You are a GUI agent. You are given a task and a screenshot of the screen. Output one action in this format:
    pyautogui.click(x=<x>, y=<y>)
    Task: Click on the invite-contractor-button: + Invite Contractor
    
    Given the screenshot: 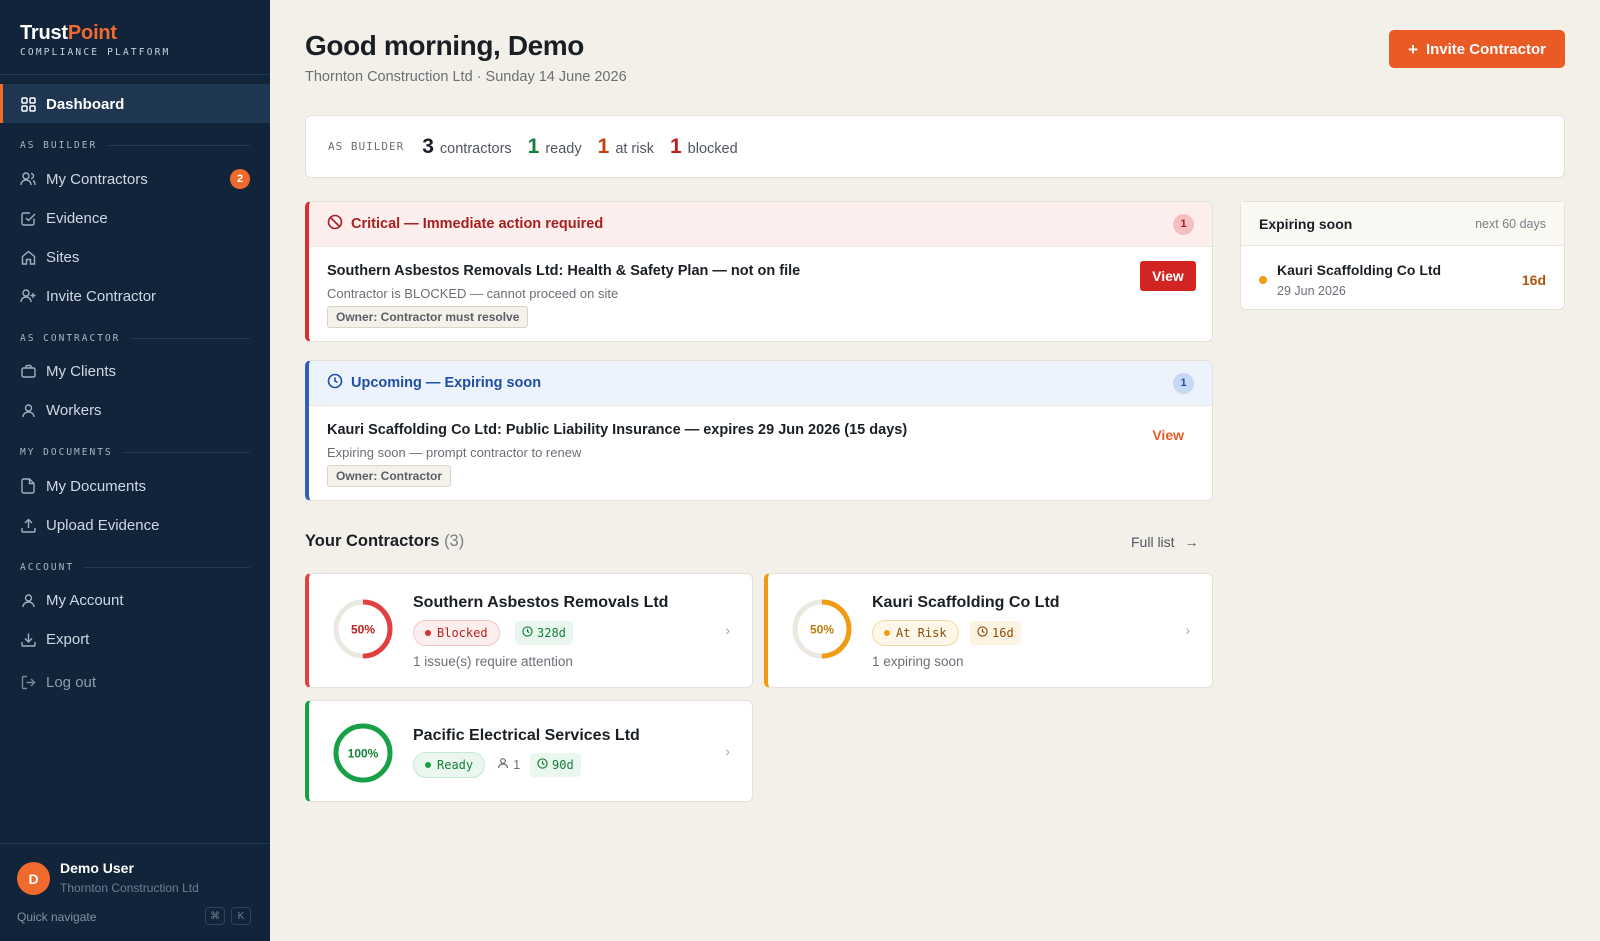 What is the action you would take?
    pyautogui.click(x=1477, y=49)
    